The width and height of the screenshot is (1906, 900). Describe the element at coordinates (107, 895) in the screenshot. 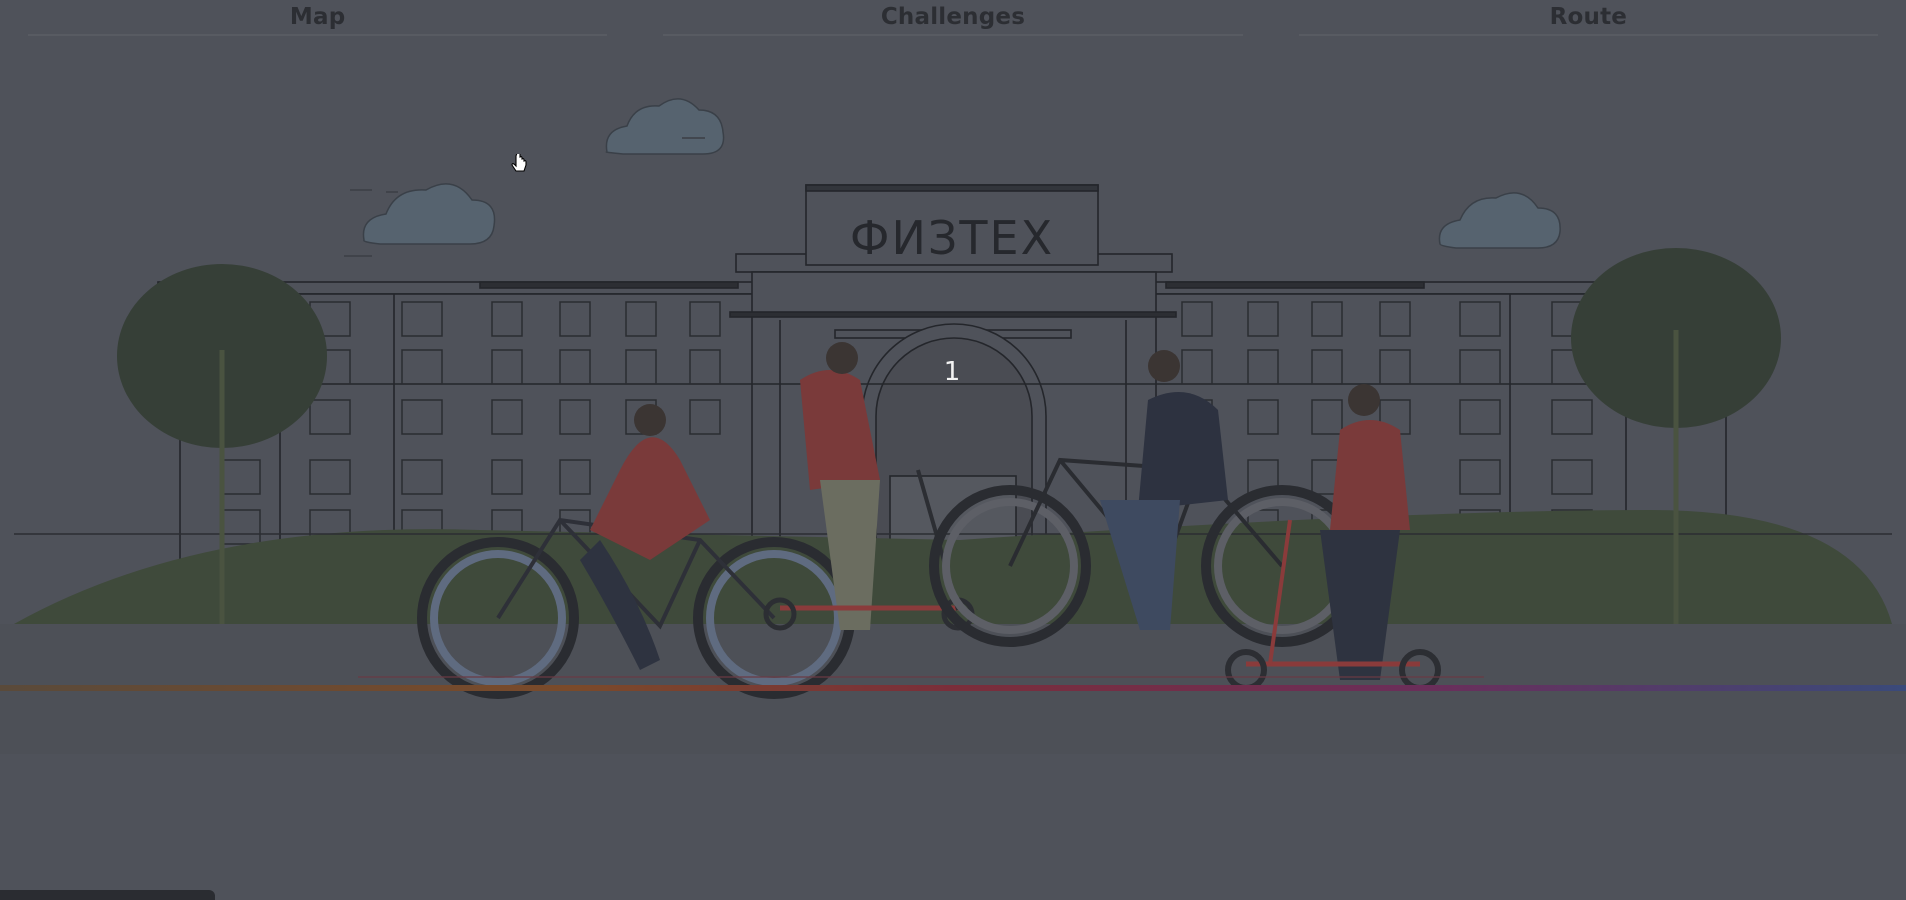

I see `status-bar` at that location.